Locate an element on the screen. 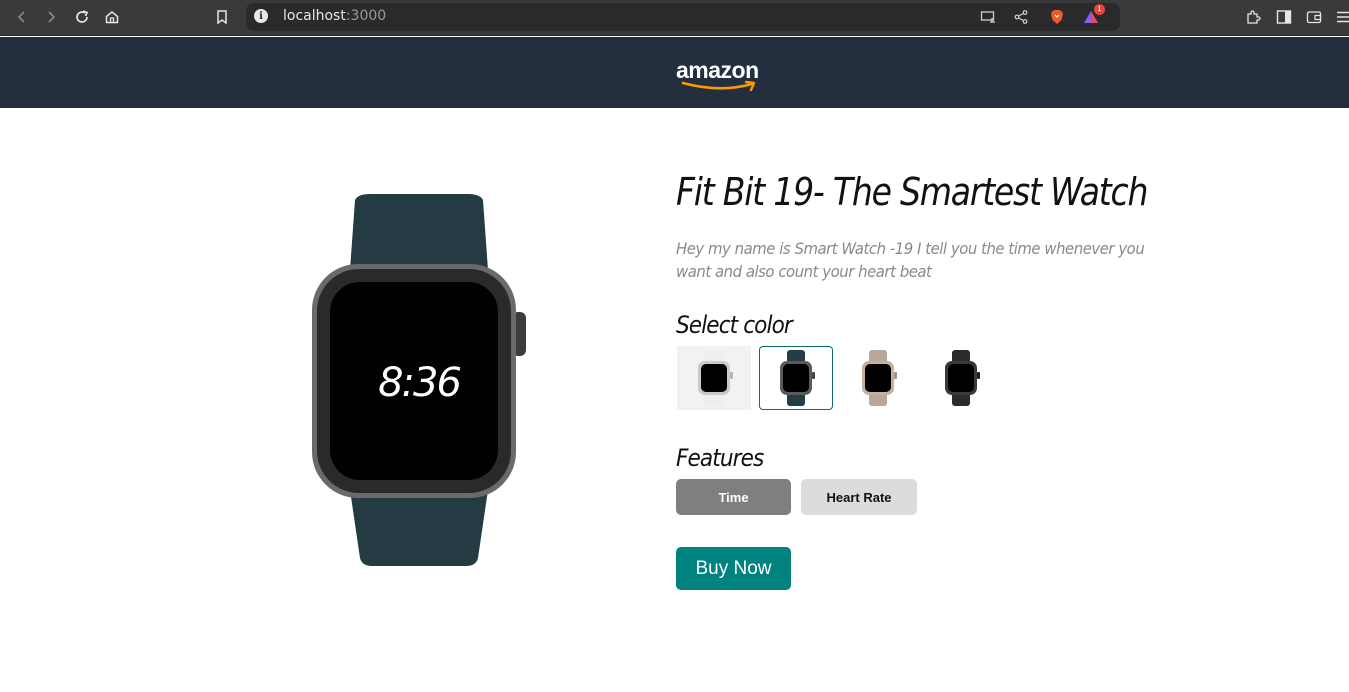 The width and height of the screenshot is (1349, 692). browser-toolbar: i localhost:3000 1 is located at coordinates (674, 18).